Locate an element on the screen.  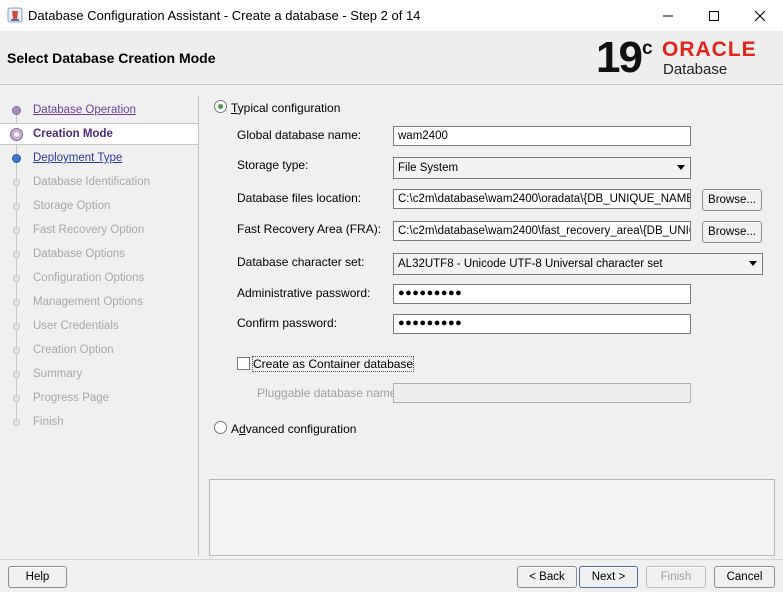
typical-config-label: Typical configuration is located at coordinates (285, 108).